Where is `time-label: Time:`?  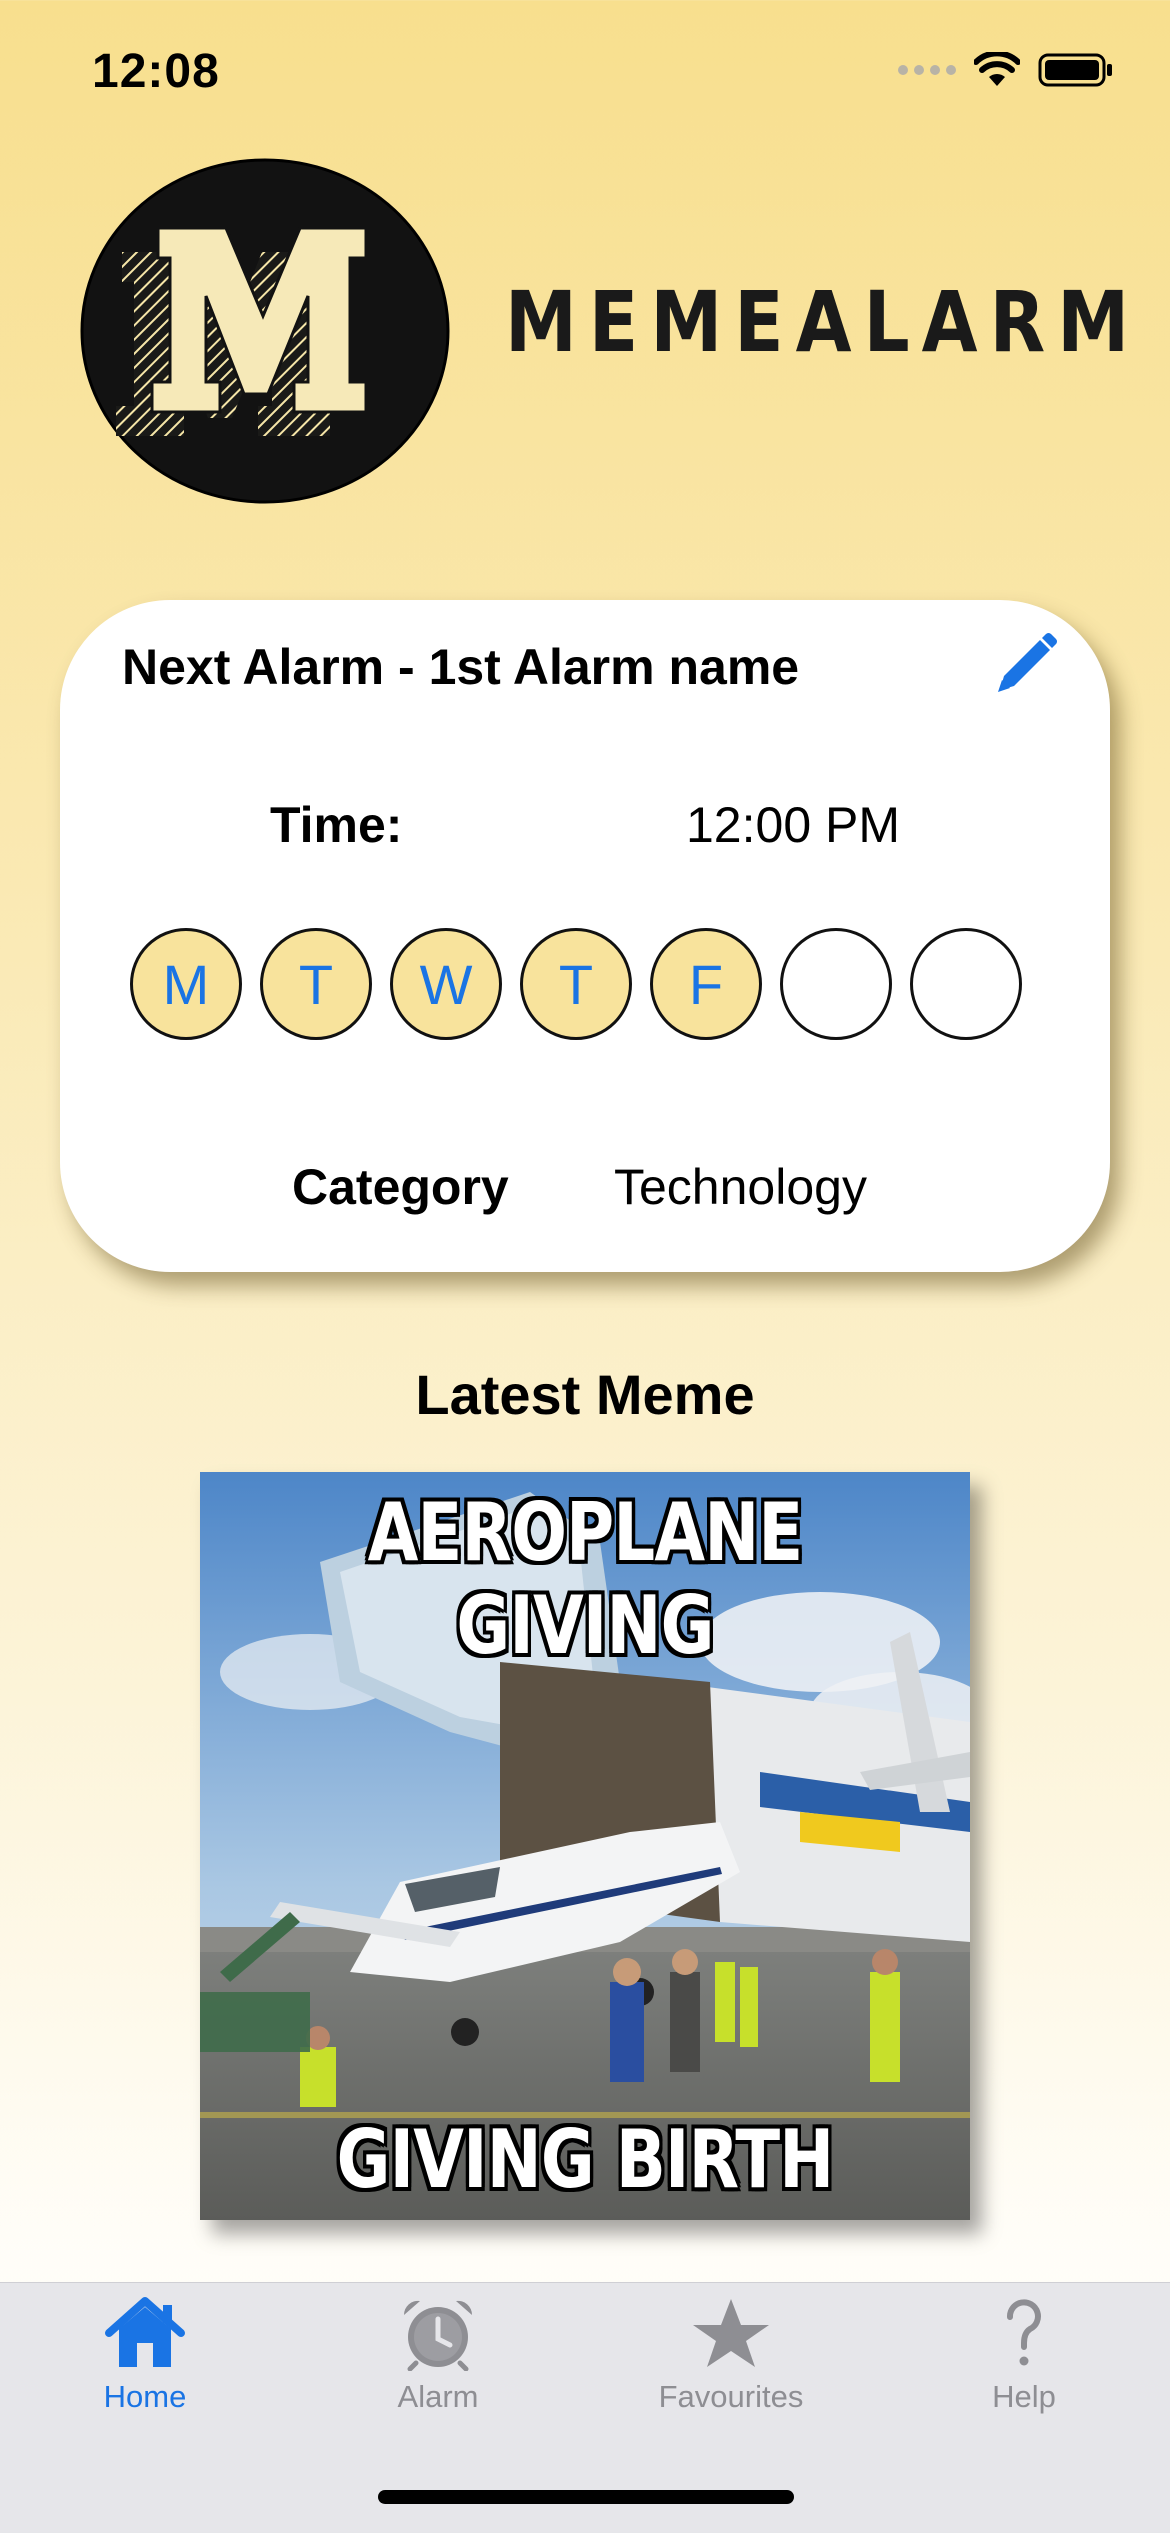 time-label: Time: is located at coordinates (336, 825).